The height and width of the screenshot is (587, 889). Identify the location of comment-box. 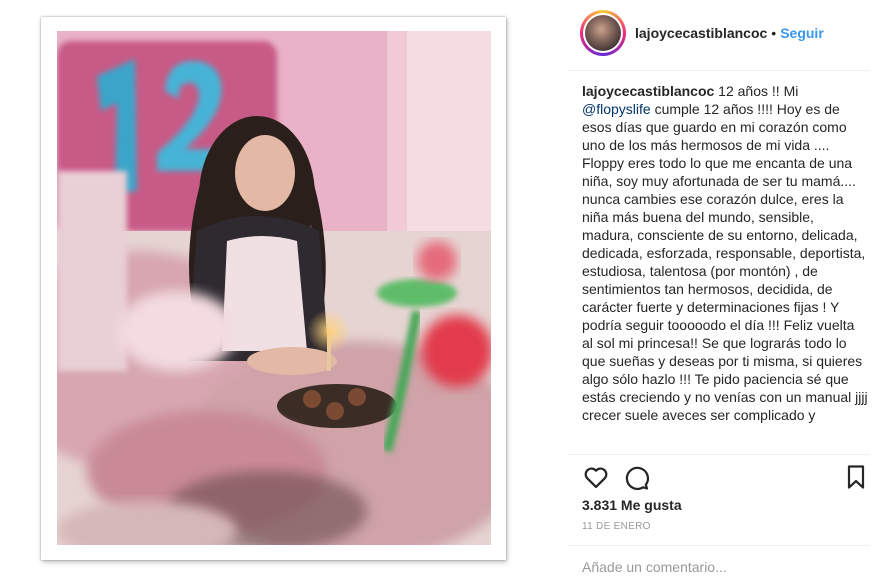
(719, 566).